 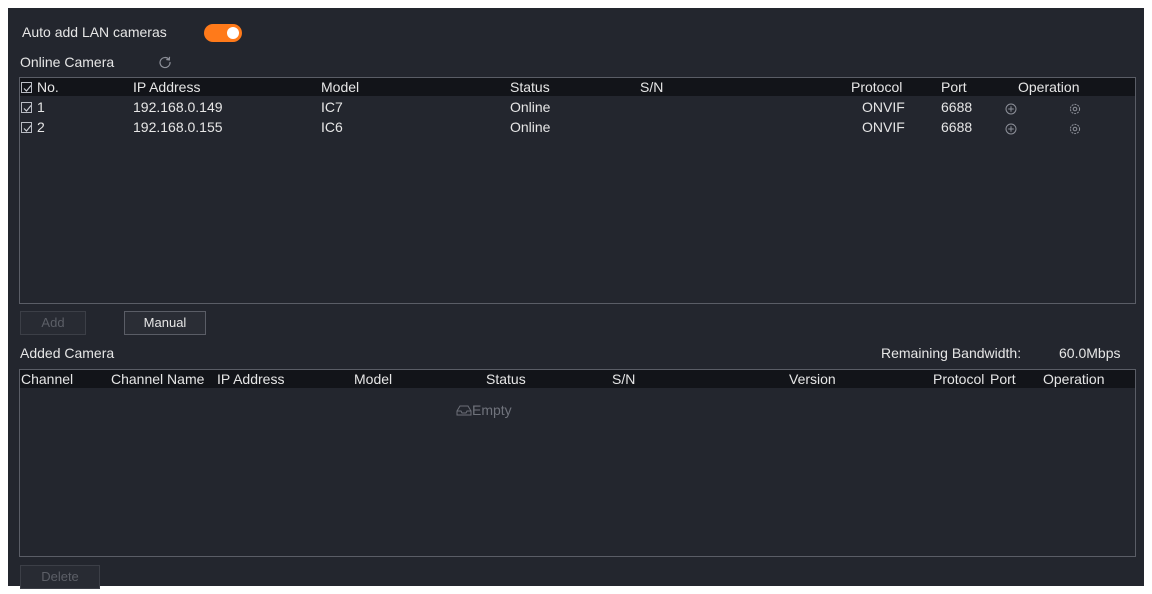 I want to click on auto-add-toggle, so click(x=223, y=33).